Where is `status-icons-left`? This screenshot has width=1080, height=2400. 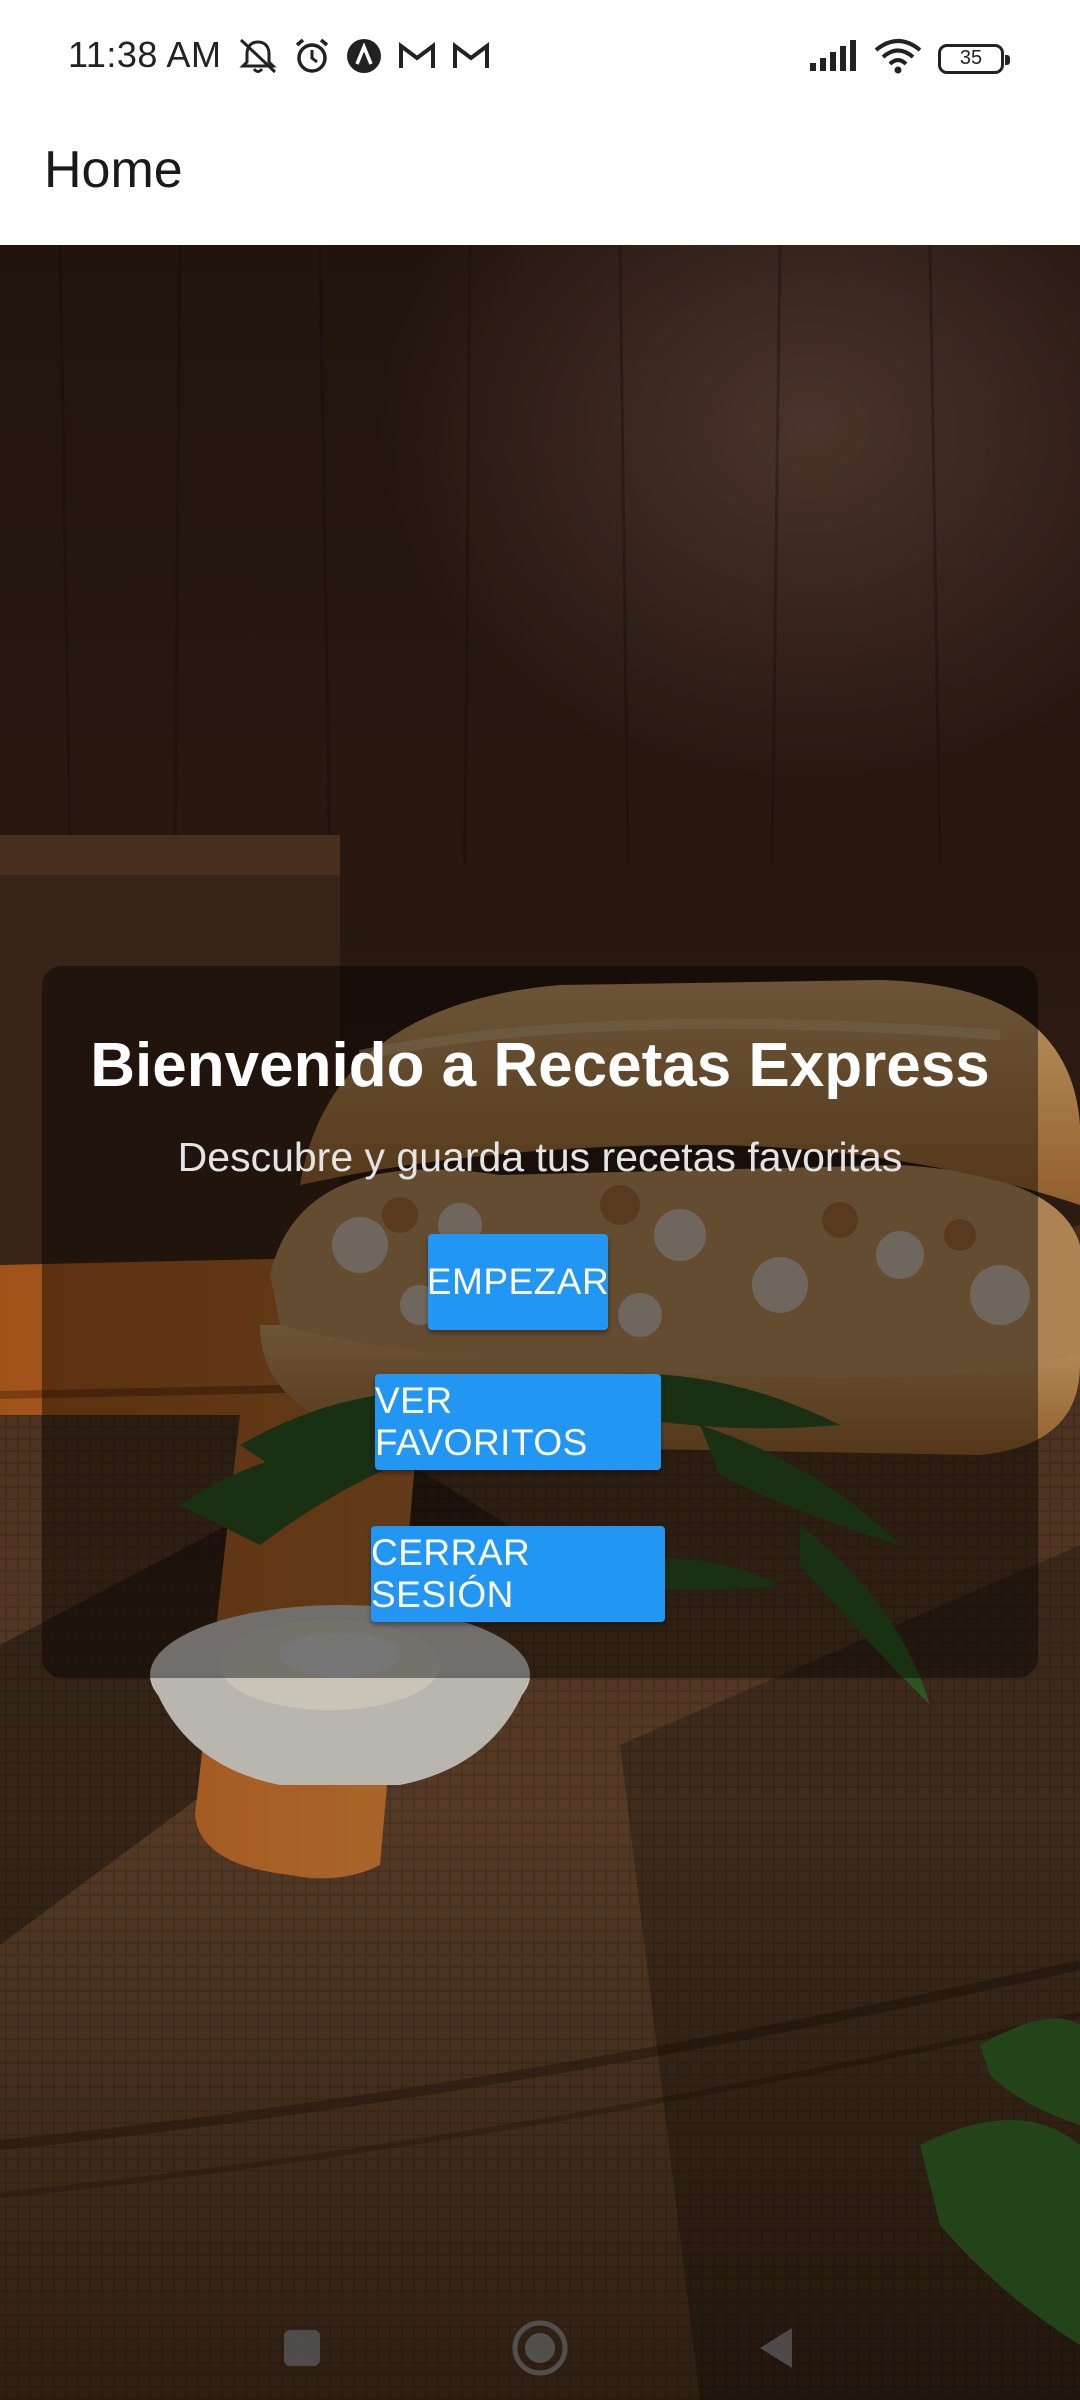 status-icons-left is located at coordinates (364, 56).